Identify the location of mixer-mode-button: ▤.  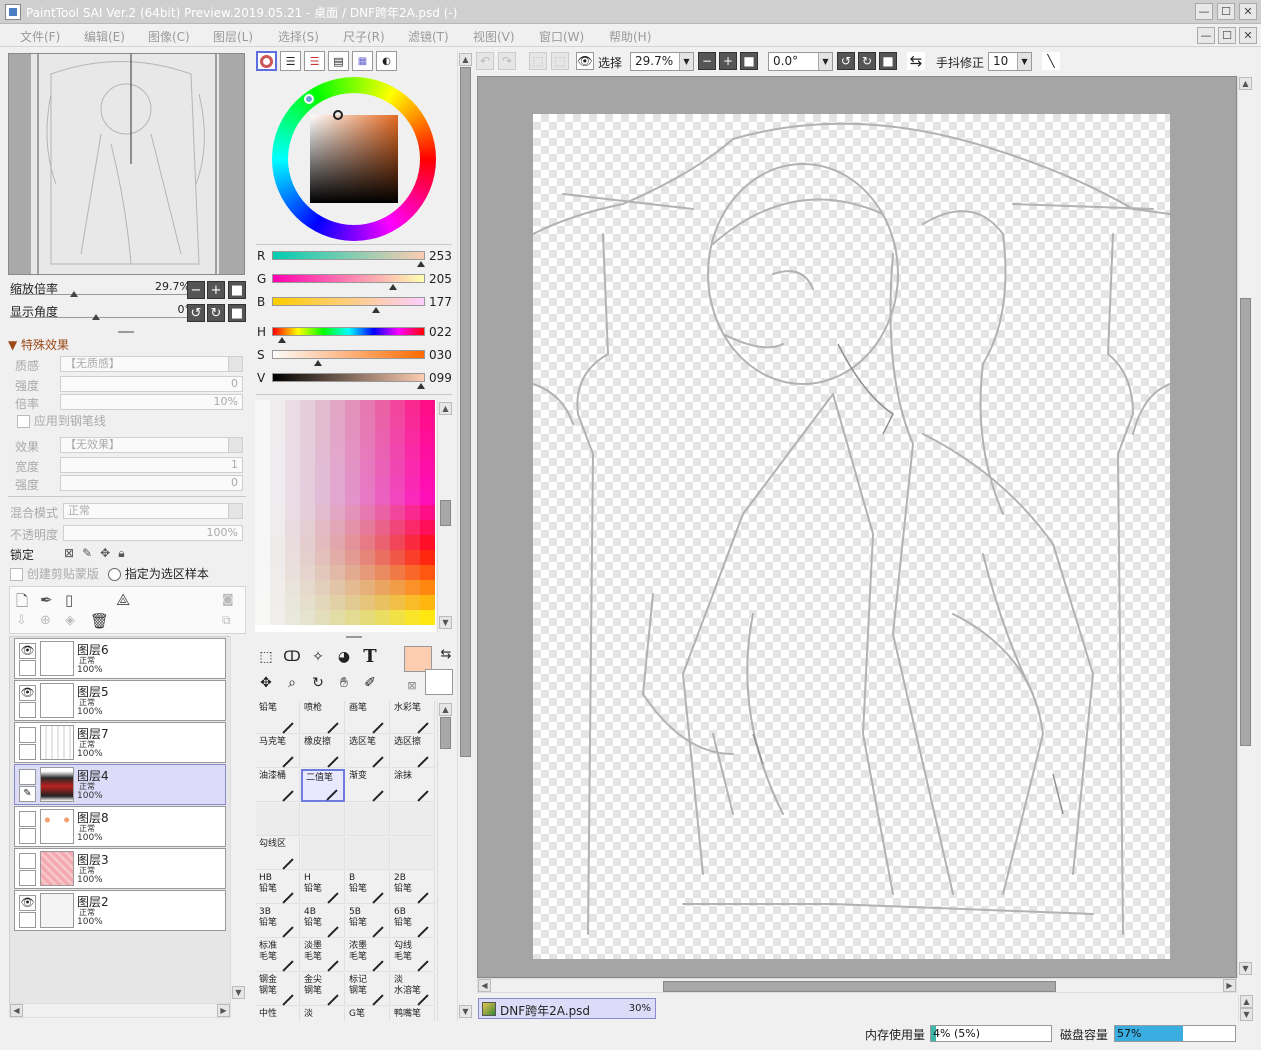
(338, 61).